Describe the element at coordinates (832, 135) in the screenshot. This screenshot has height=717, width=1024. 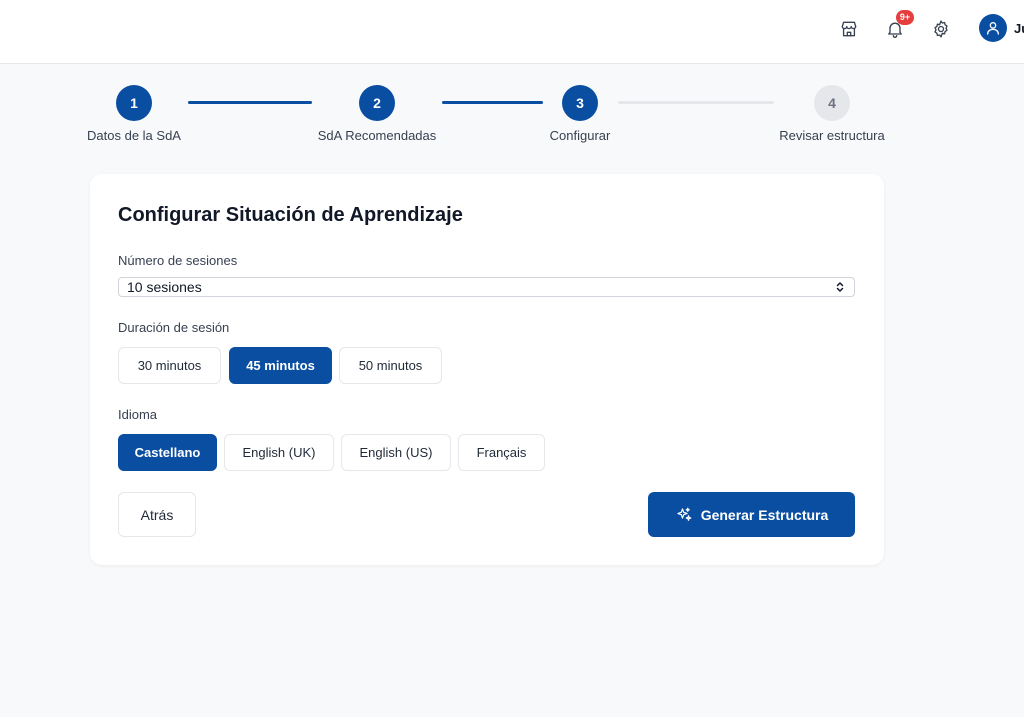
I see `step-4-label: Revisar estructura` at that location.